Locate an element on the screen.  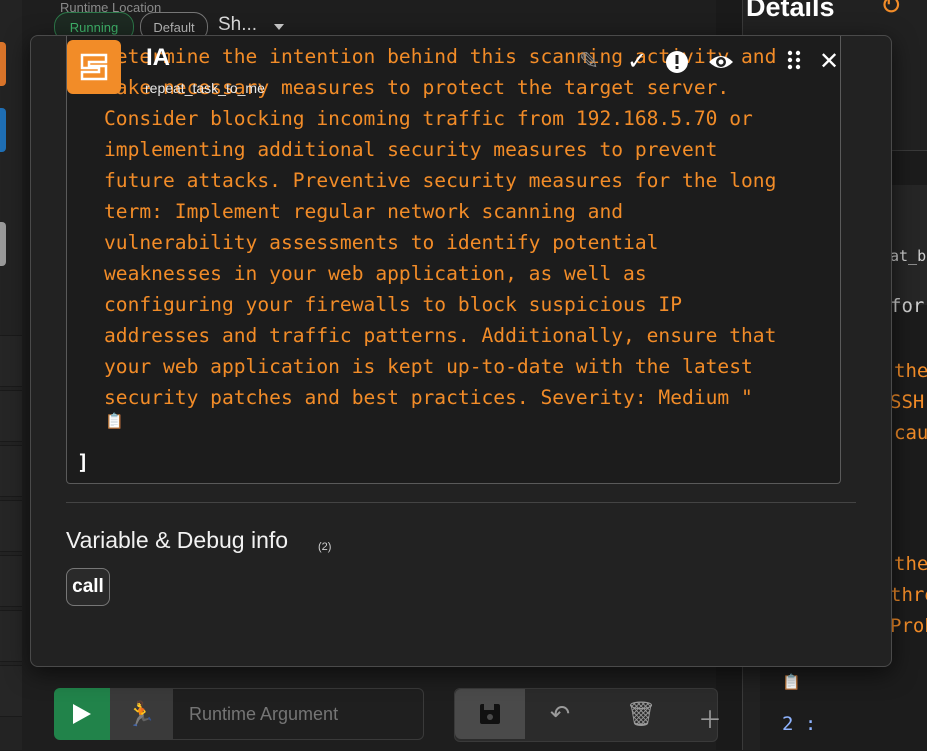
eye-icon is located at coordinates (721, 64).